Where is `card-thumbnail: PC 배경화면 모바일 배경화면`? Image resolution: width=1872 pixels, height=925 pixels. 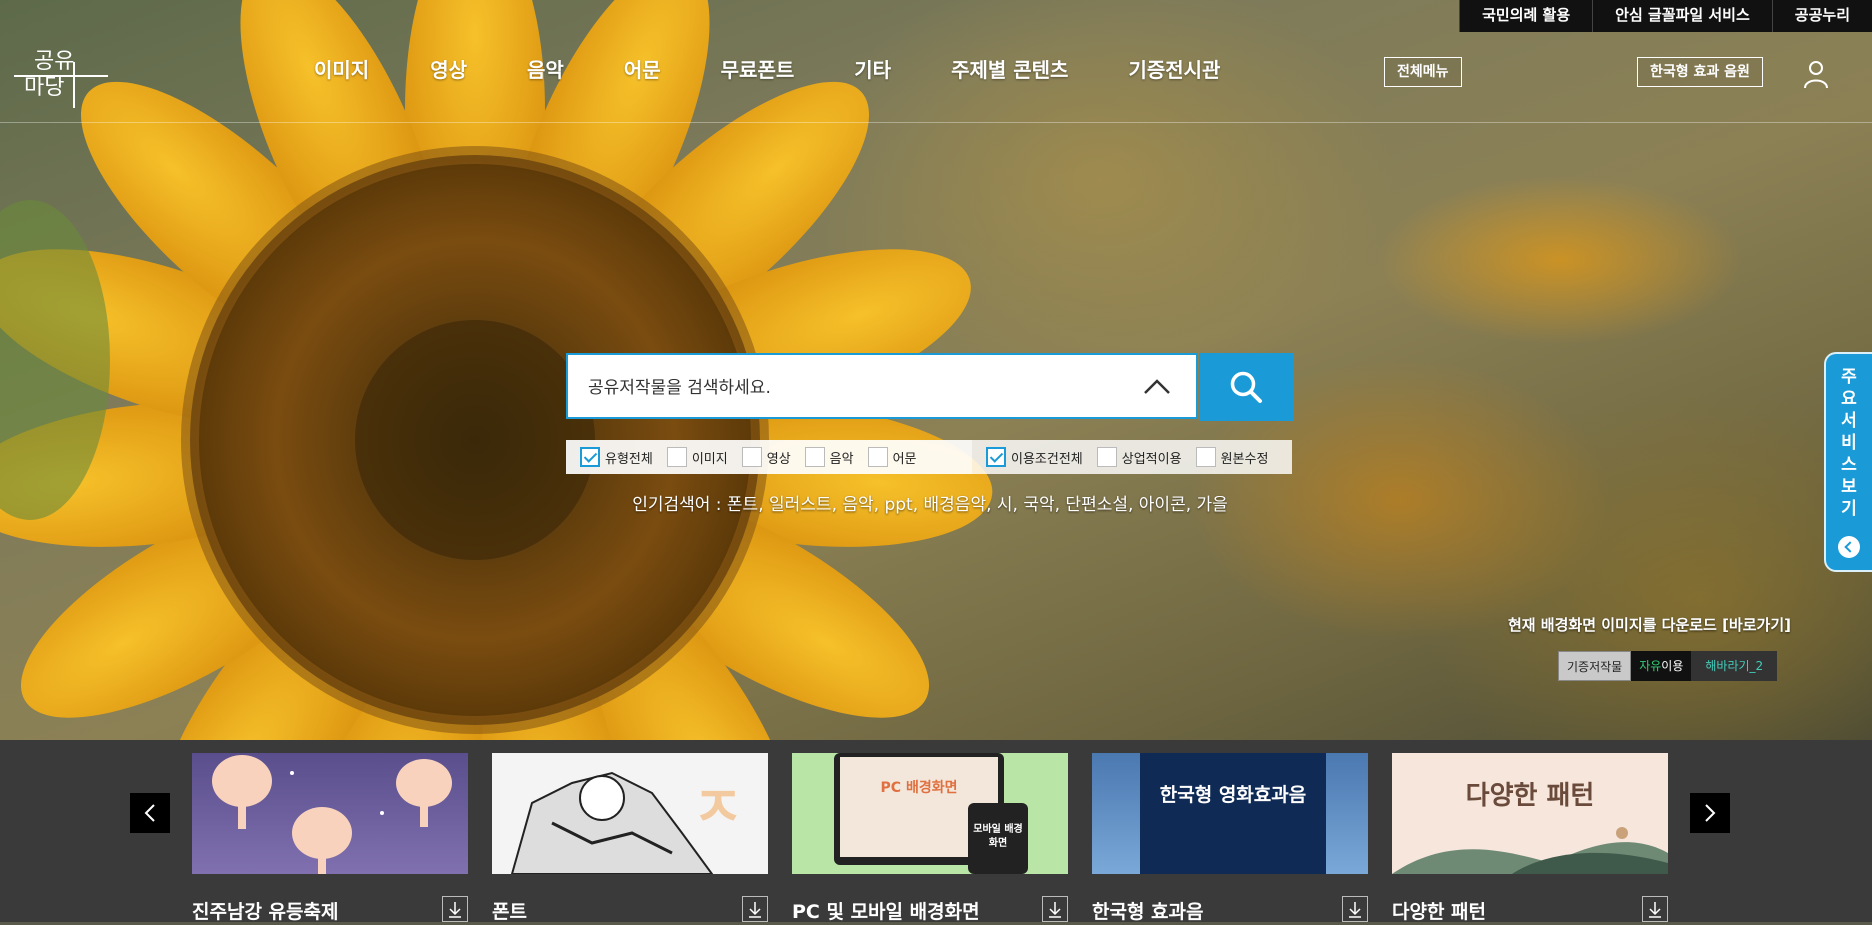
card-thumbnail: PC 배경화면 모바일 배경화면 is located at coordinates (930, 813).